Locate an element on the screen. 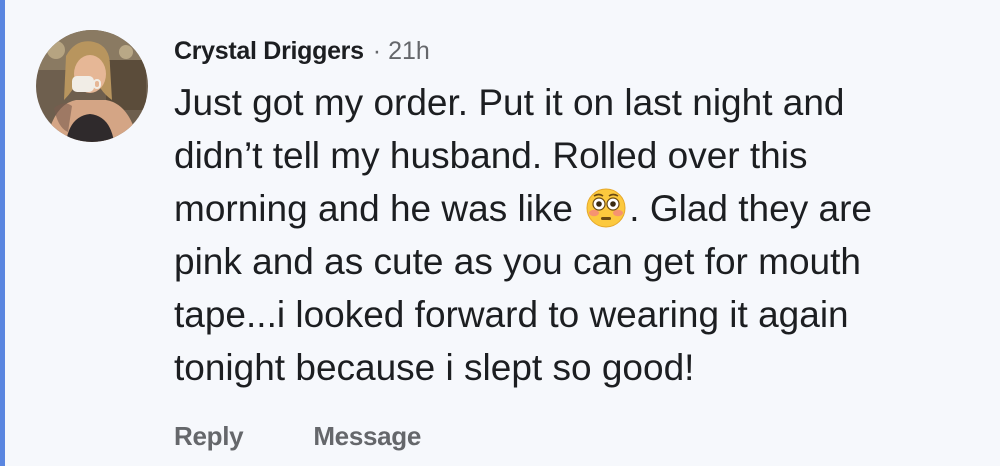 This screenshot has height=466, width=1000. comment-actions: Reply Message is located at coordinates (297, 436).